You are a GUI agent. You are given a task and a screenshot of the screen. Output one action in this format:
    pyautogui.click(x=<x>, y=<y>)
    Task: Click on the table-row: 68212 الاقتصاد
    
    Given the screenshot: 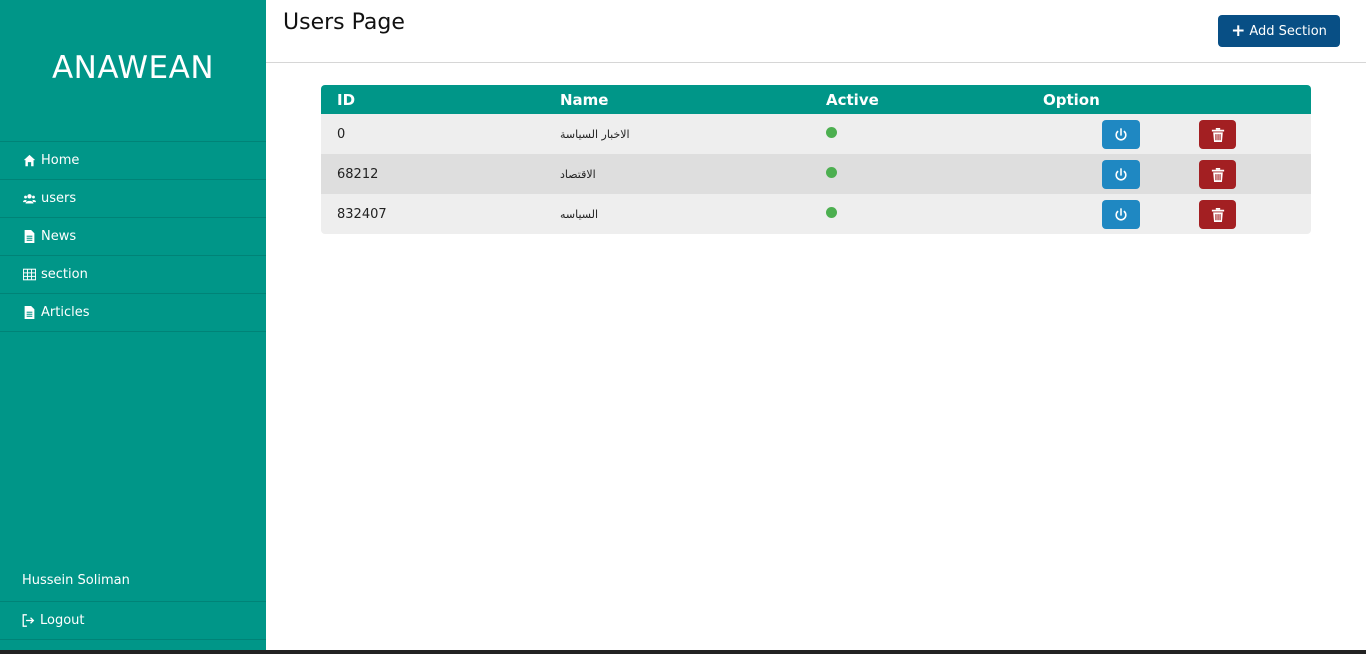 What is the action you would take?
    pyautogui.click(x=816, y=174)
    